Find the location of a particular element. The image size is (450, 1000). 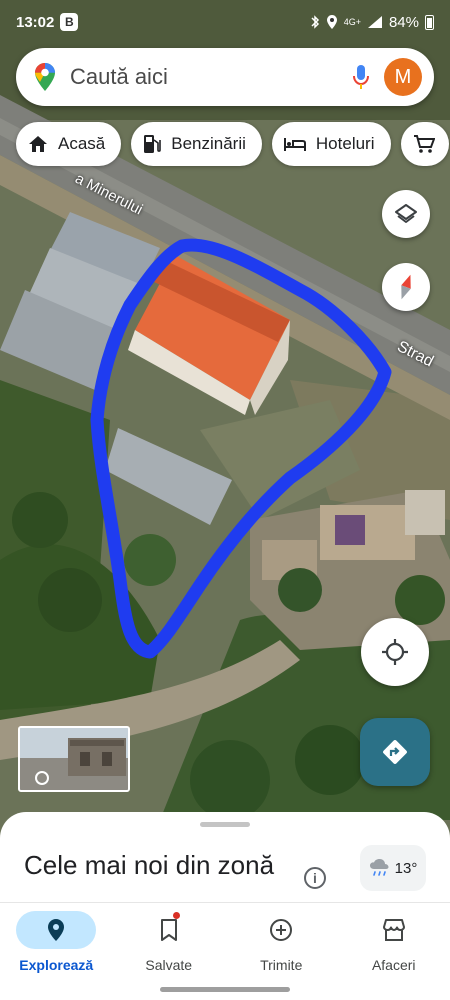

avatar: M is located at coordinates (403, 77).